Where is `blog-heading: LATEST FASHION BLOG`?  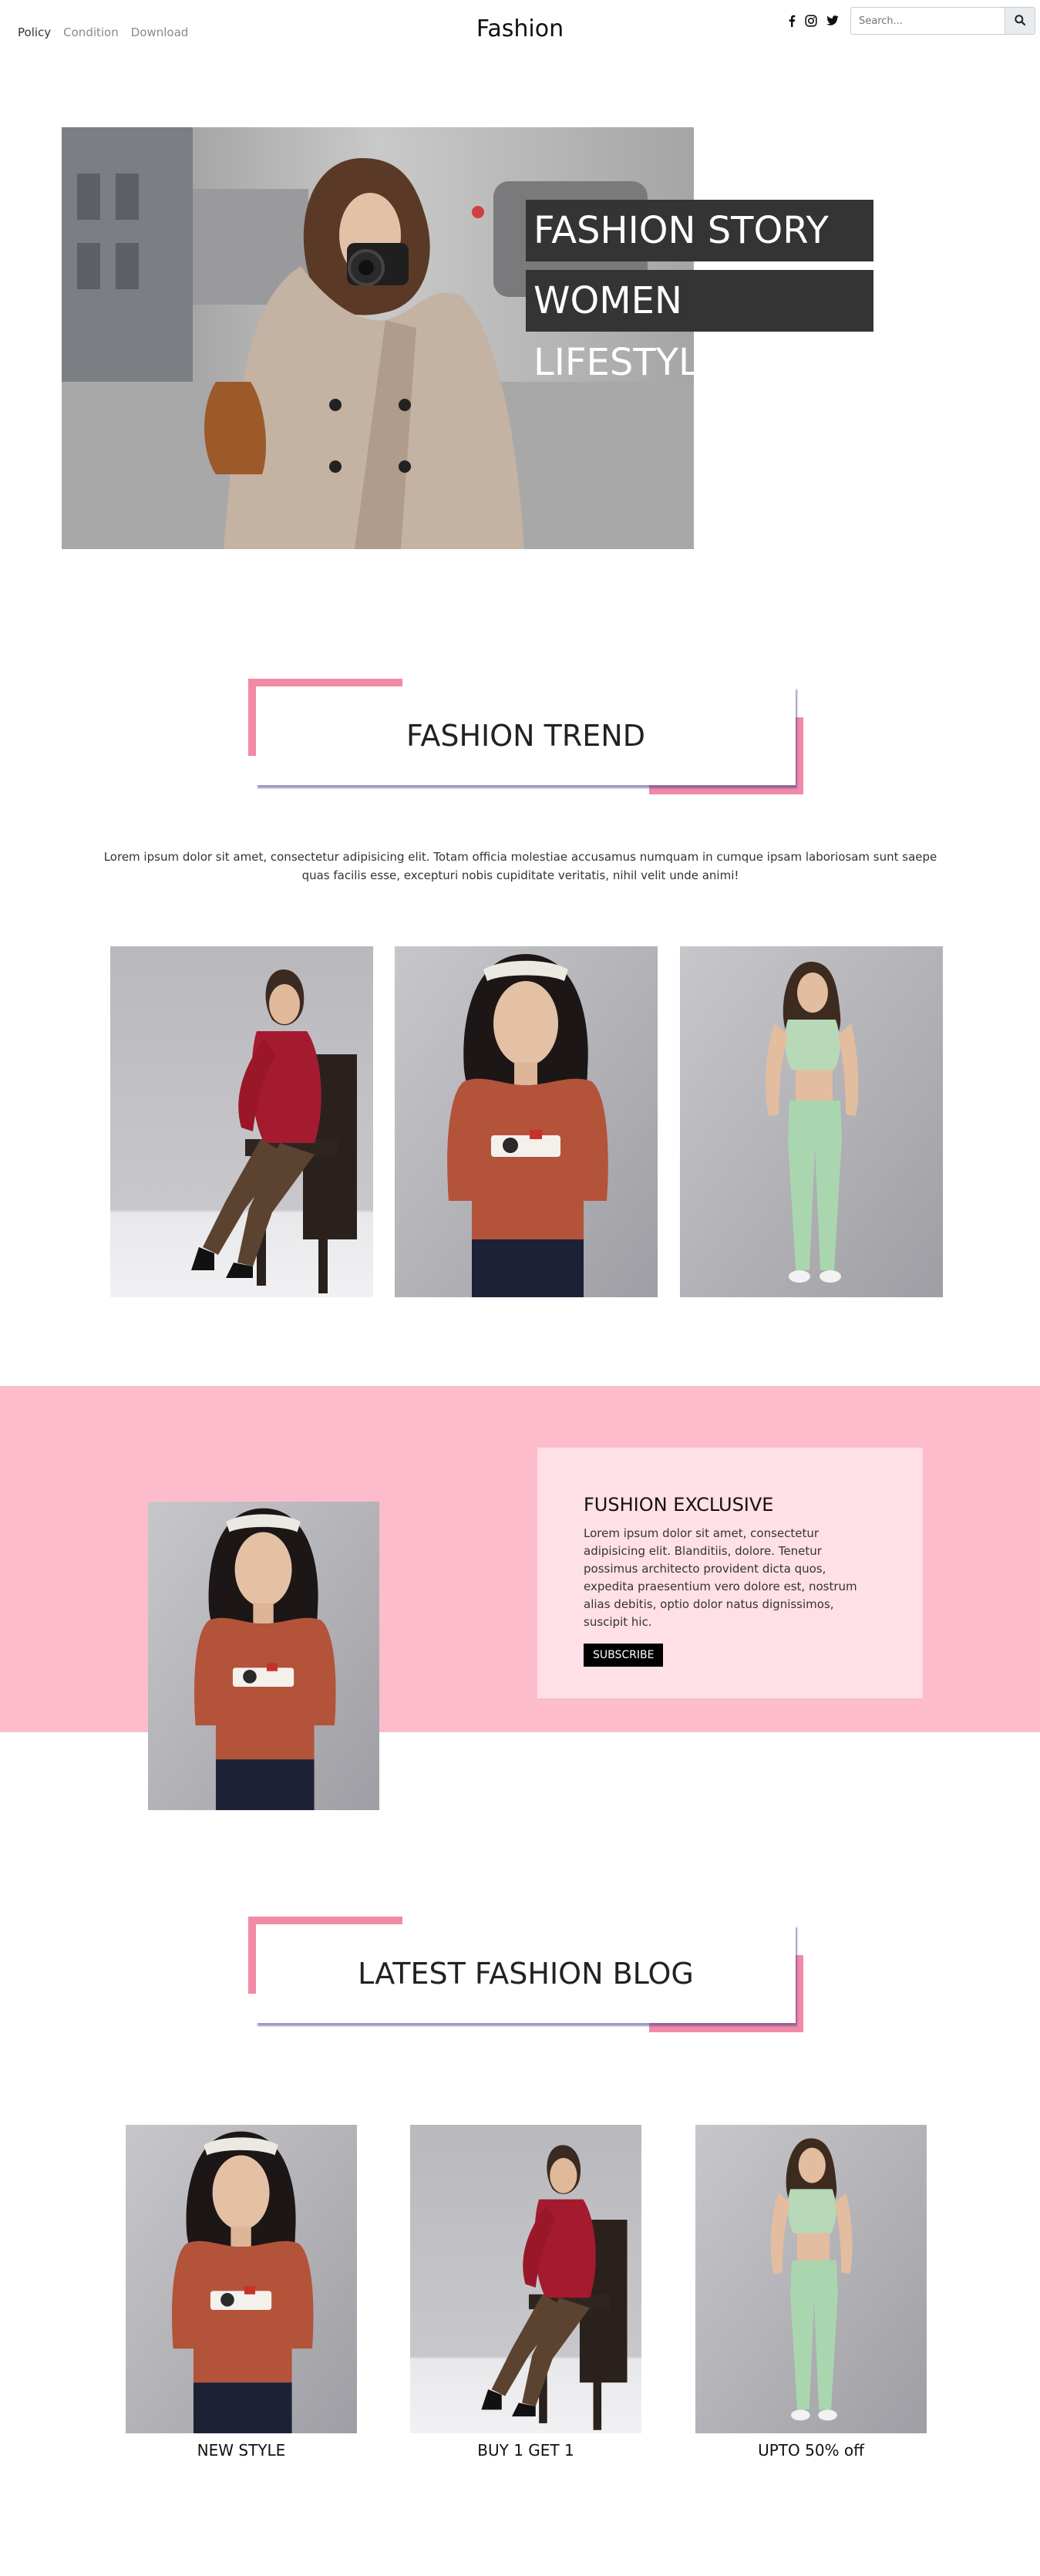 blog-heading: LATEST FASHION BLOG is located at coordinates (525, 1974).